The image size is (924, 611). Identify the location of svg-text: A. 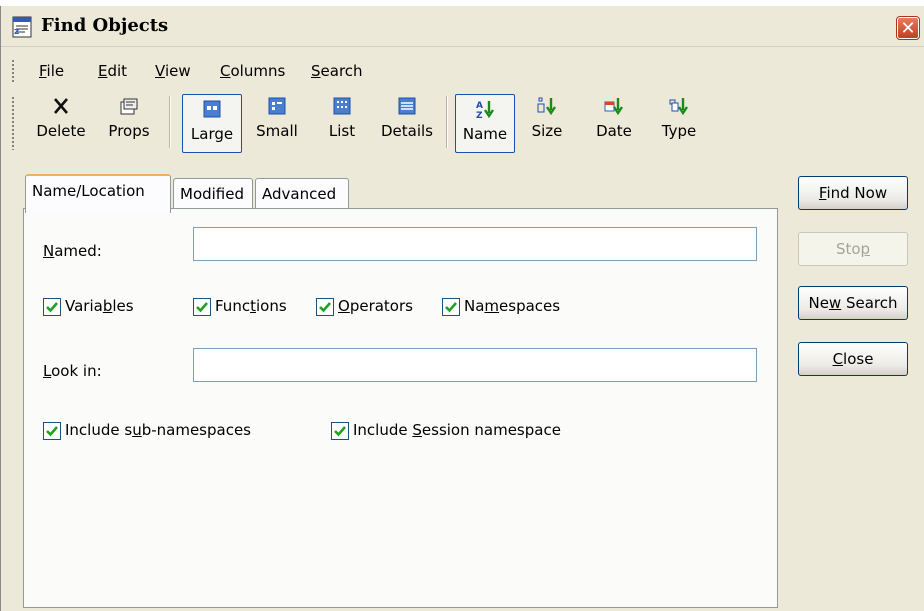
(479, 106).